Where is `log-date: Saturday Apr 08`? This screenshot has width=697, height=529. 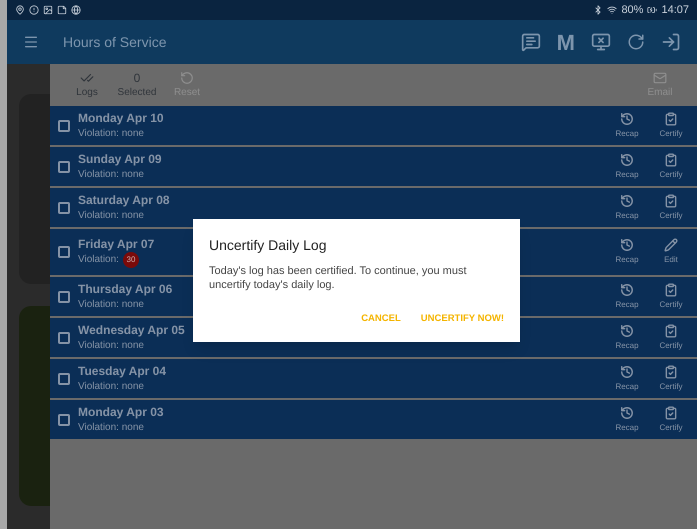
log-date: Saturday Apr 08 is located at coordinates (124, 200).